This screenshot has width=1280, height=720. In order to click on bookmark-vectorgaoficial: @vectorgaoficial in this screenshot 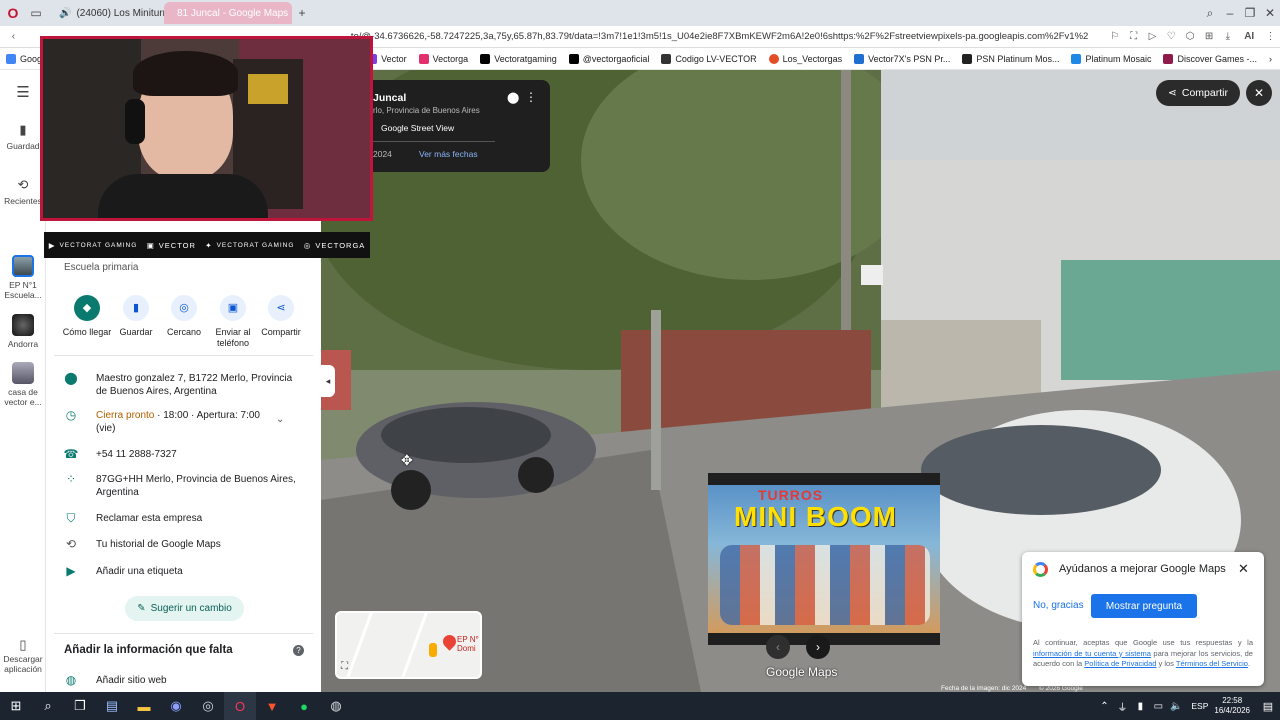, I will do `click(609, 58)`.